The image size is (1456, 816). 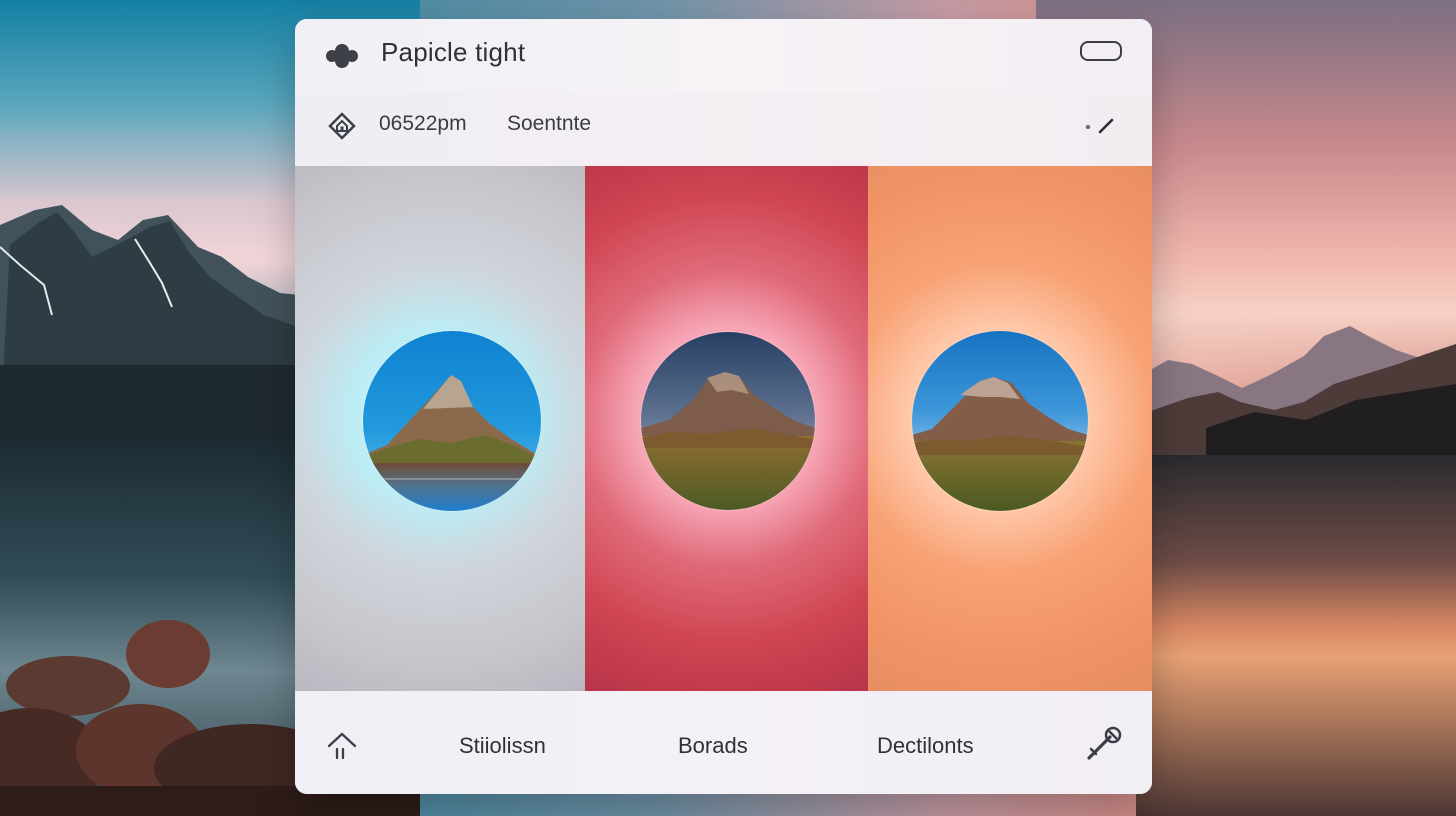 I want to click on background-lake-right, so click(x=1296, y=635).